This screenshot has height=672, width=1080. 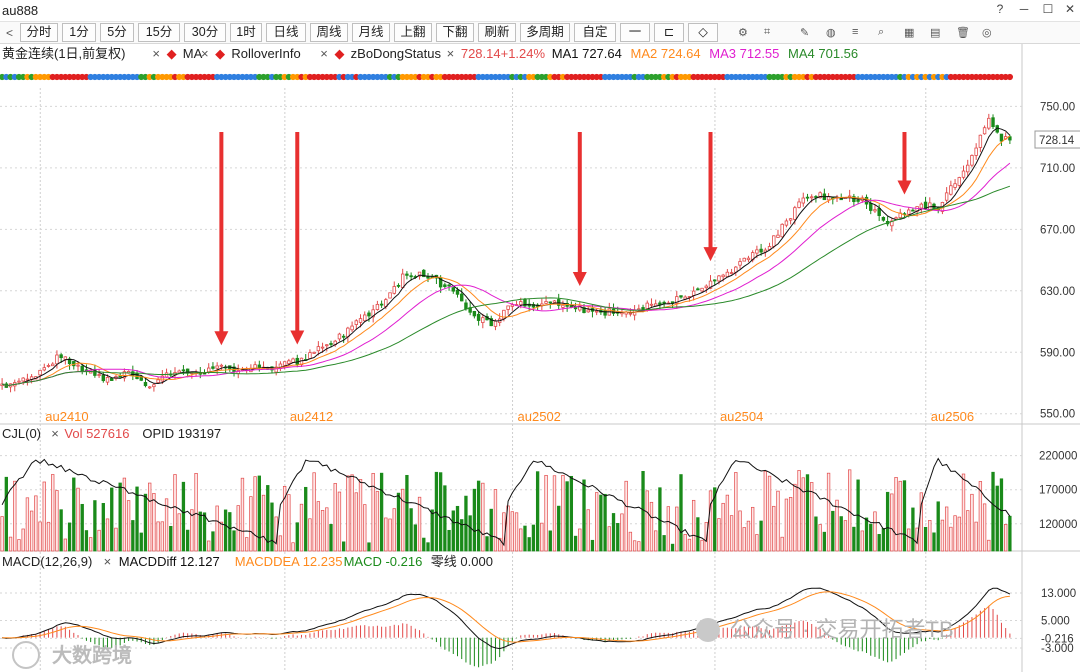 I want to click on draw-icon: ✎, so click(x=804, y=32).